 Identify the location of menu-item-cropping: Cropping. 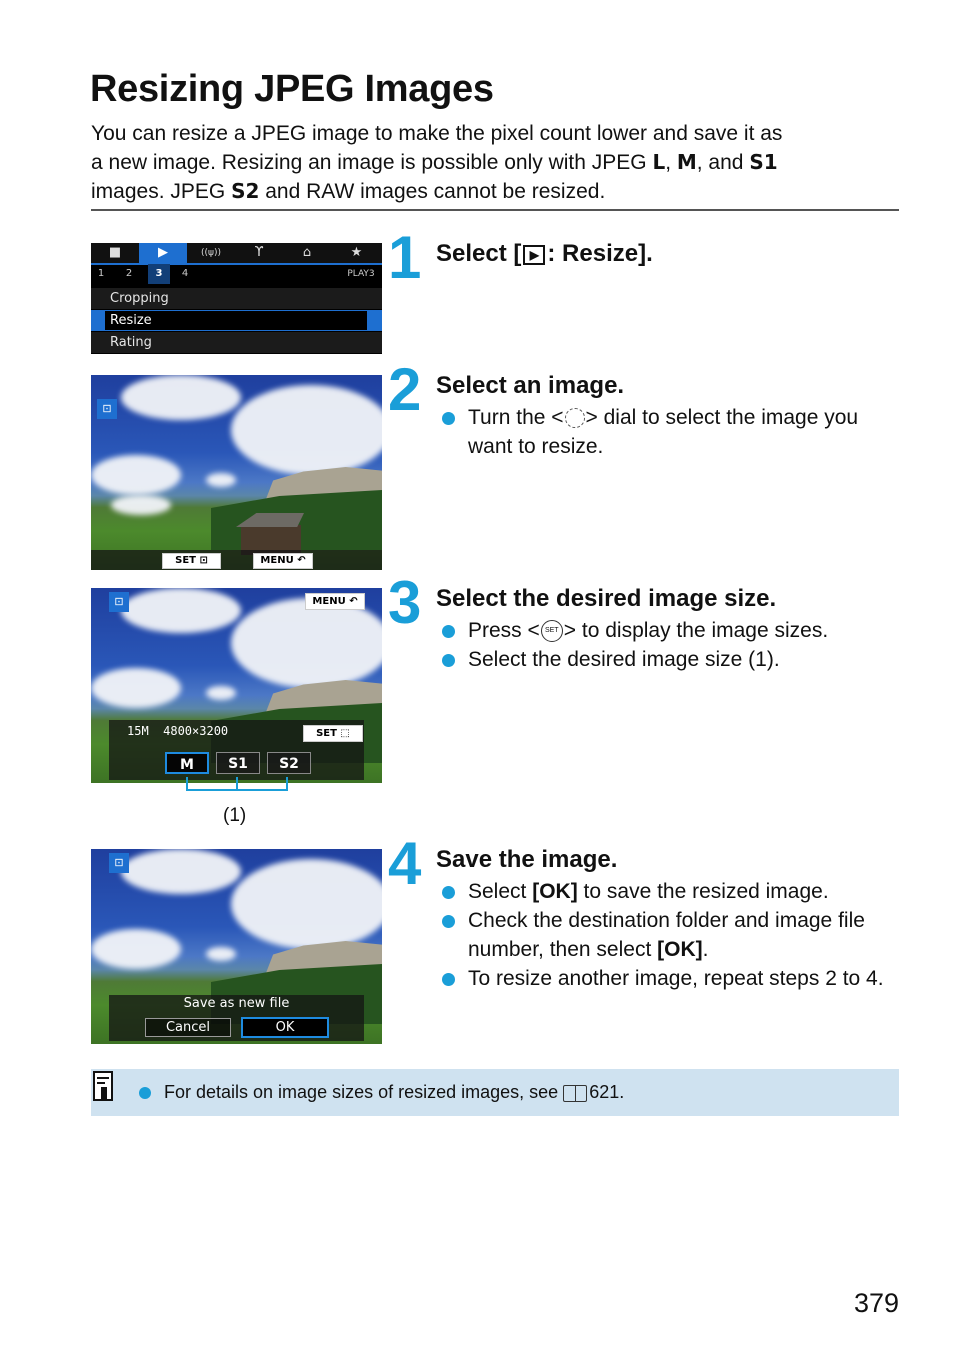
(236, 298).